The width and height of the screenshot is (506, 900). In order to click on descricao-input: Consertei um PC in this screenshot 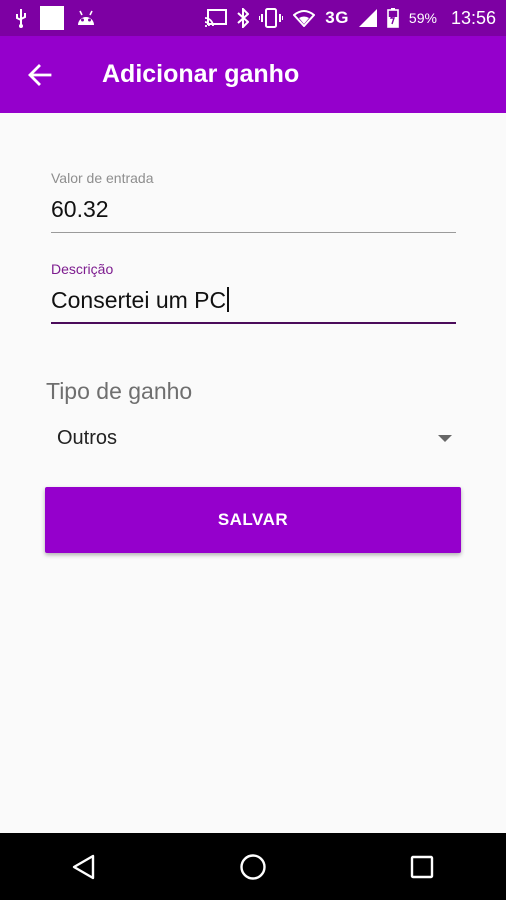, I will do `click(253, 305)`.